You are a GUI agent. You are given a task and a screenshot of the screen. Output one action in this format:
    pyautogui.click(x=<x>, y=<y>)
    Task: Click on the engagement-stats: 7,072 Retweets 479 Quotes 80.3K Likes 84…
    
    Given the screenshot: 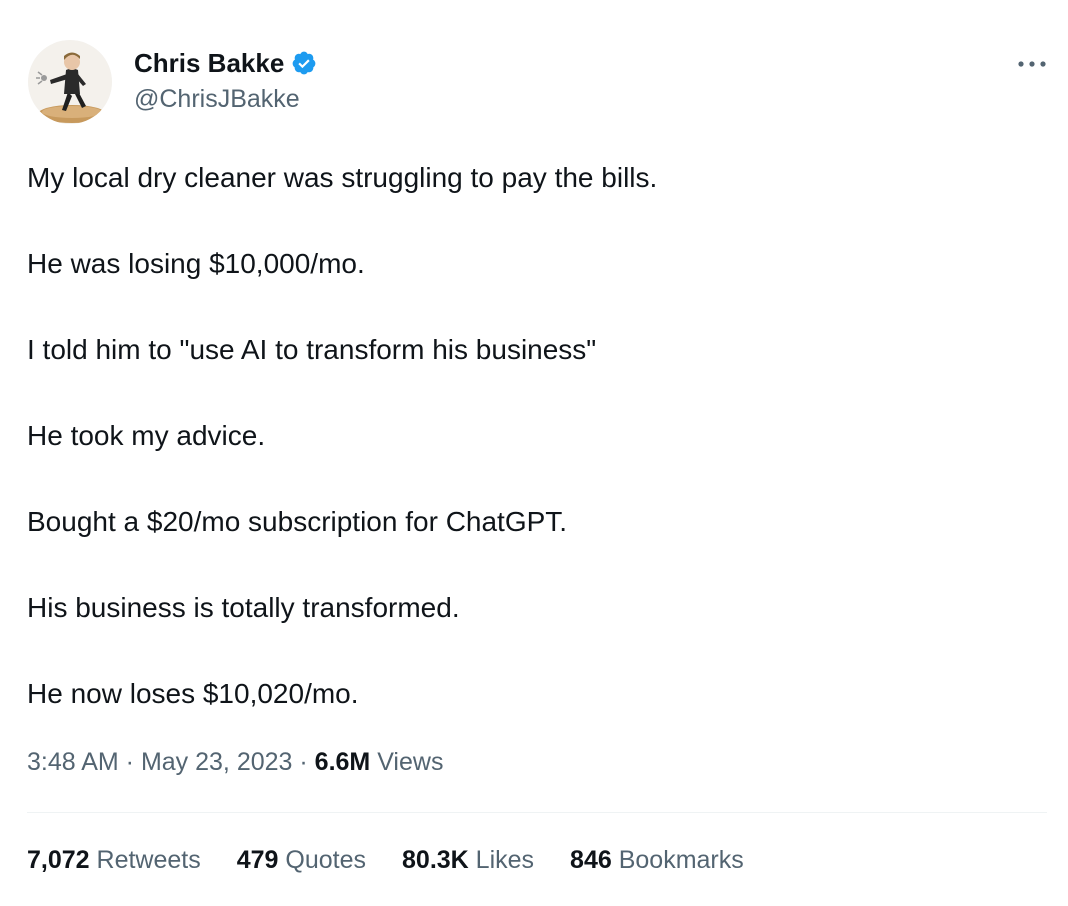 What is the action you would take?
    pyautogui.click(x=385, y=860)
    